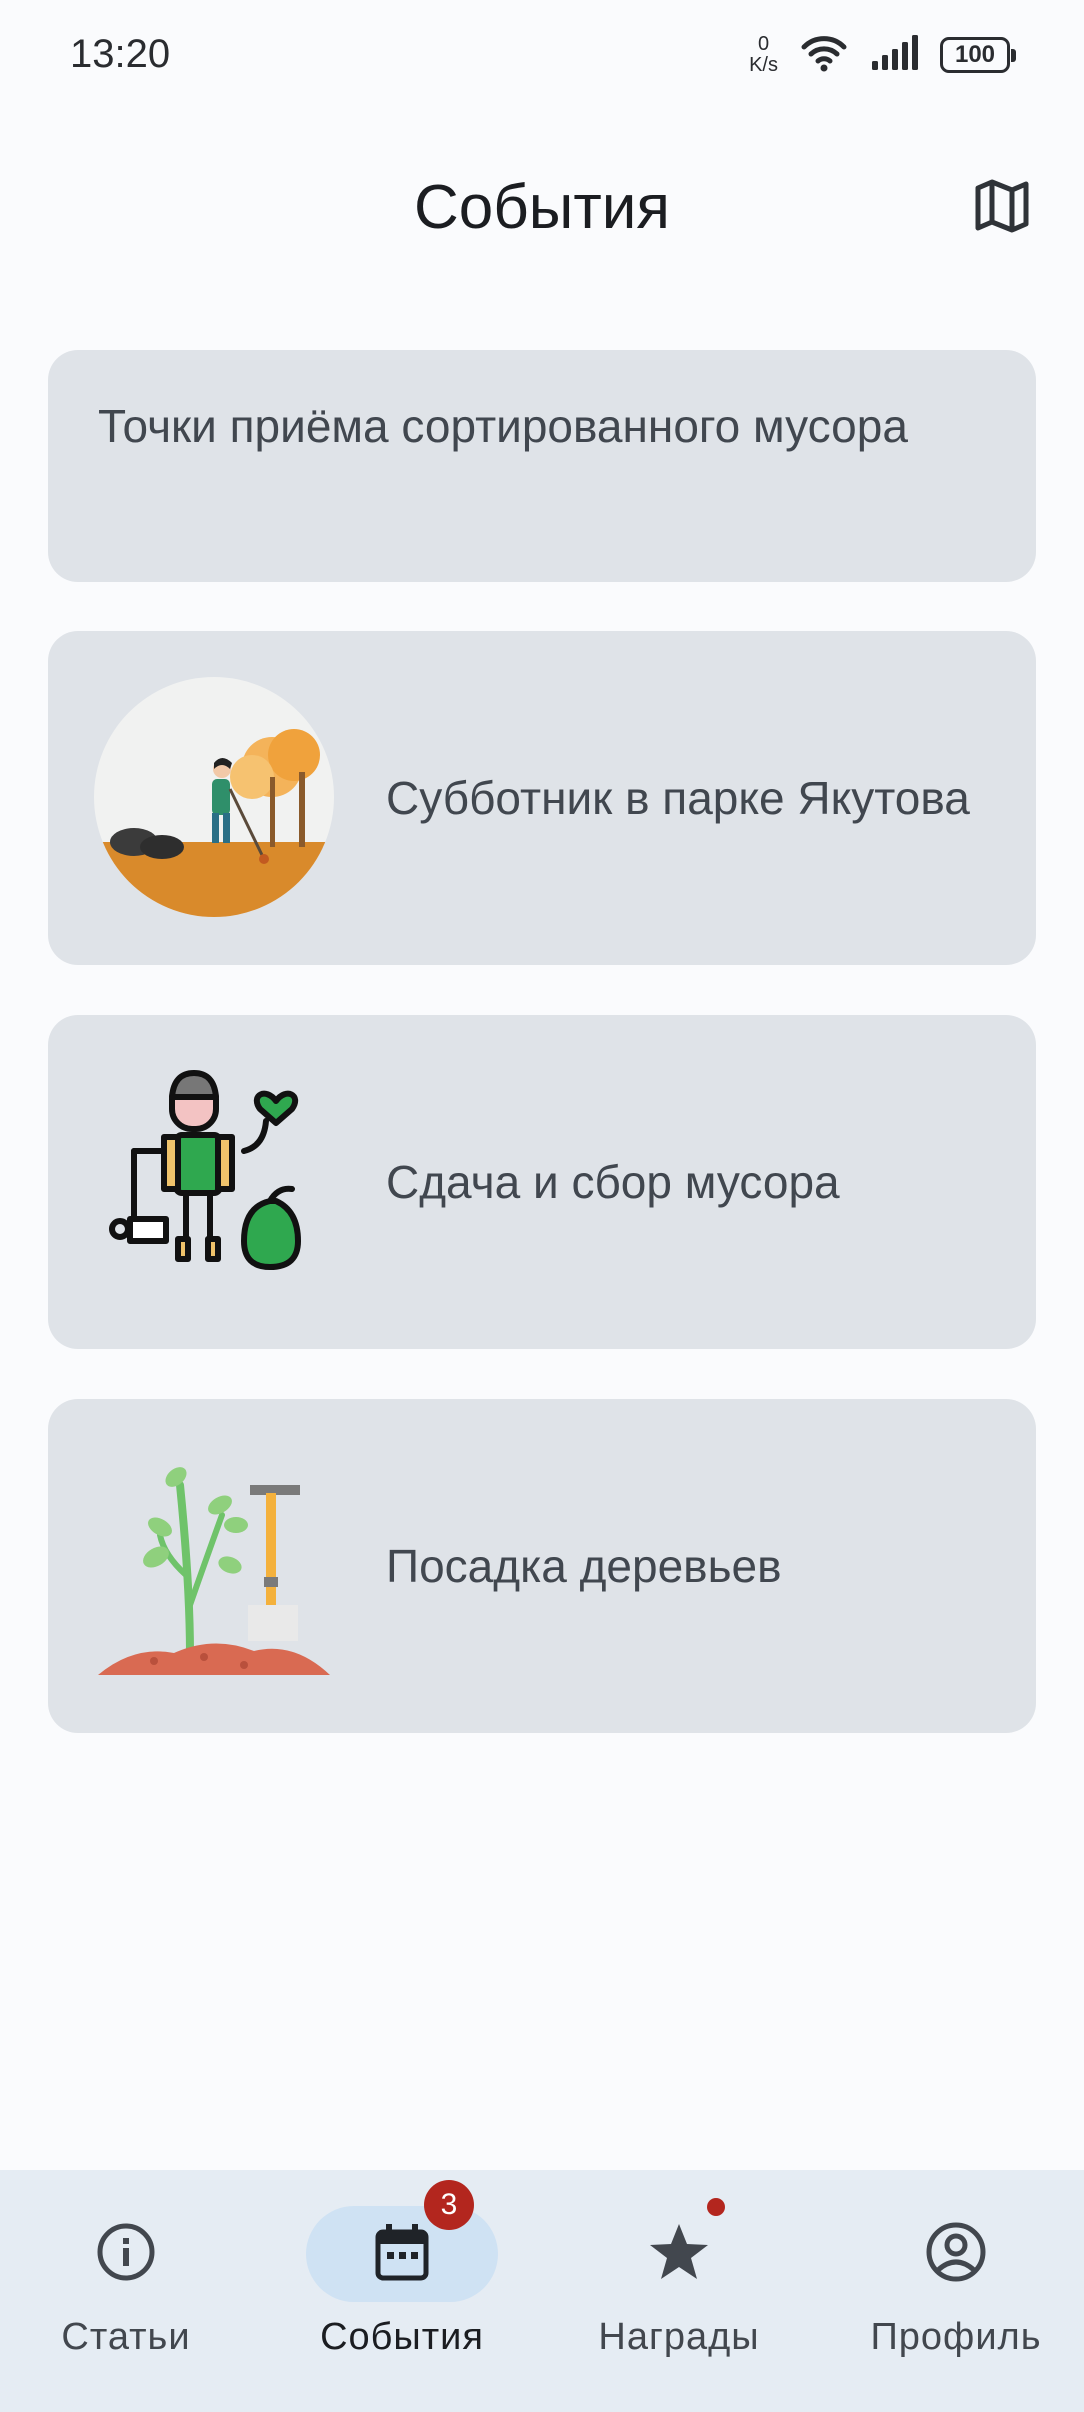 This screenshot has width=1084, height=2412. I want to click on net-speed: 0 K/s, so click(763, 55).